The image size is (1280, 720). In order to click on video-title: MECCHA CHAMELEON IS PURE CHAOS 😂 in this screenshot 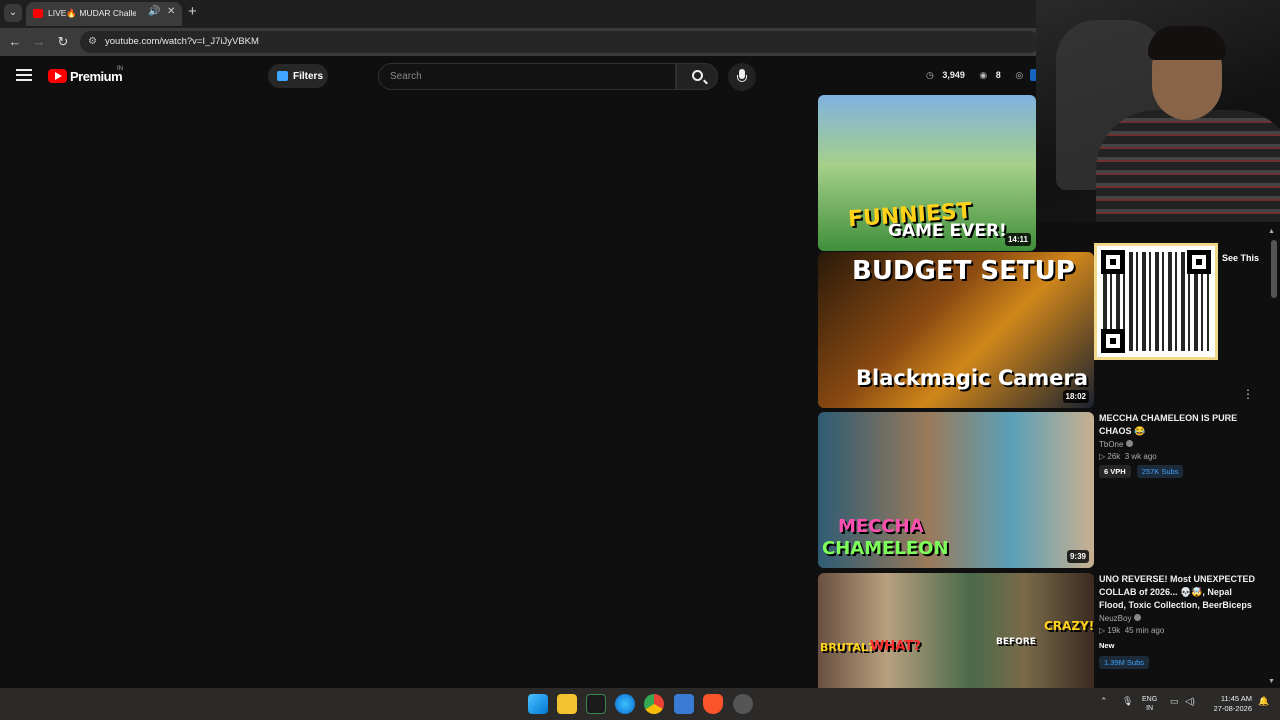, I will do `click(1179, 425)`.